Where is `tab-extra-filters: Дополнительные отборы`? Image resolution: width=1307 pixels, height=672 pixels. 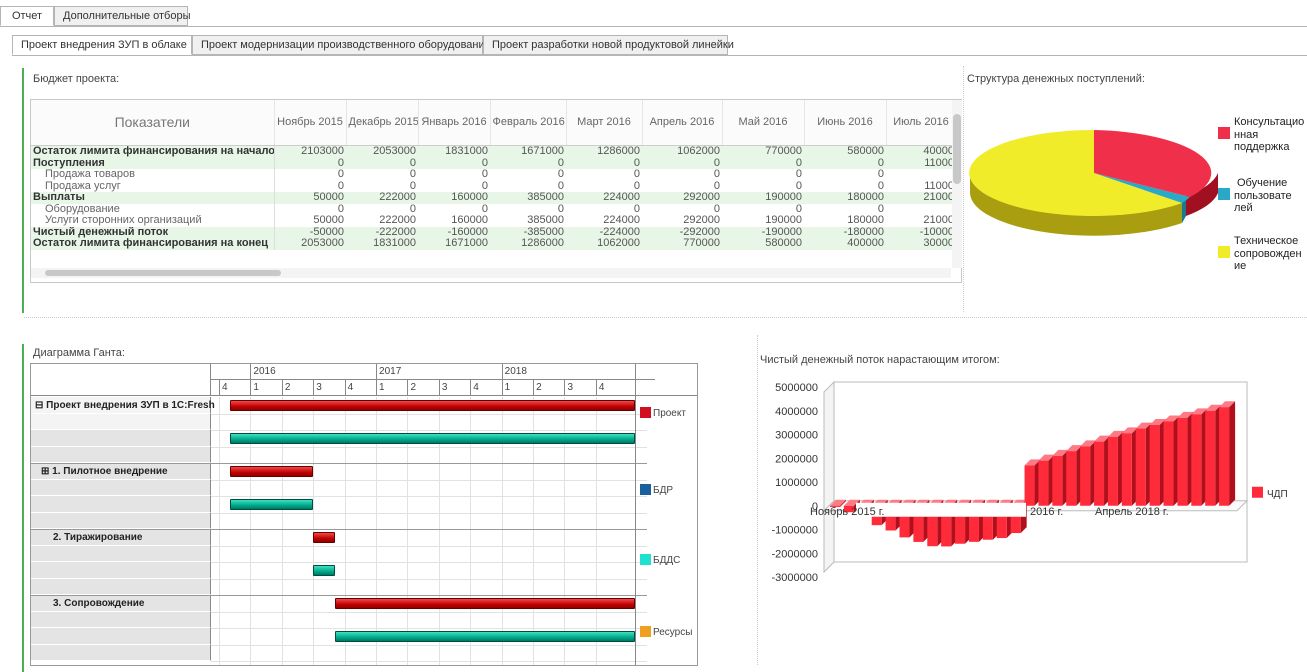
tab-extra-filters: Дополнительные отборы is located at coordinates (122, 16).